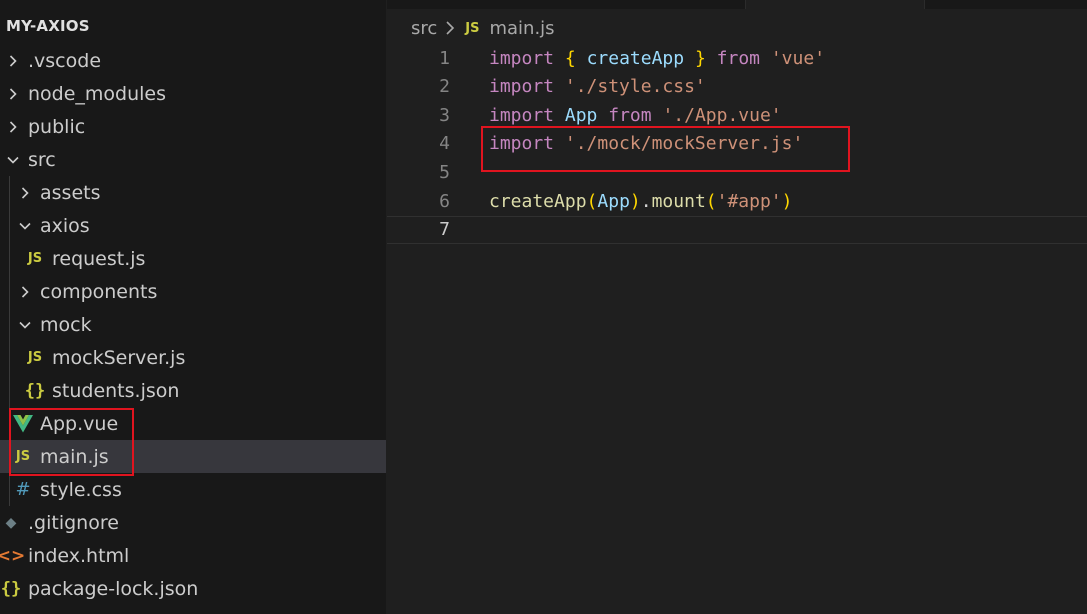  Describe the element at coordinates (483, 28) in the screenshot. I see `breadcrumb: src JS main.js` at that location.